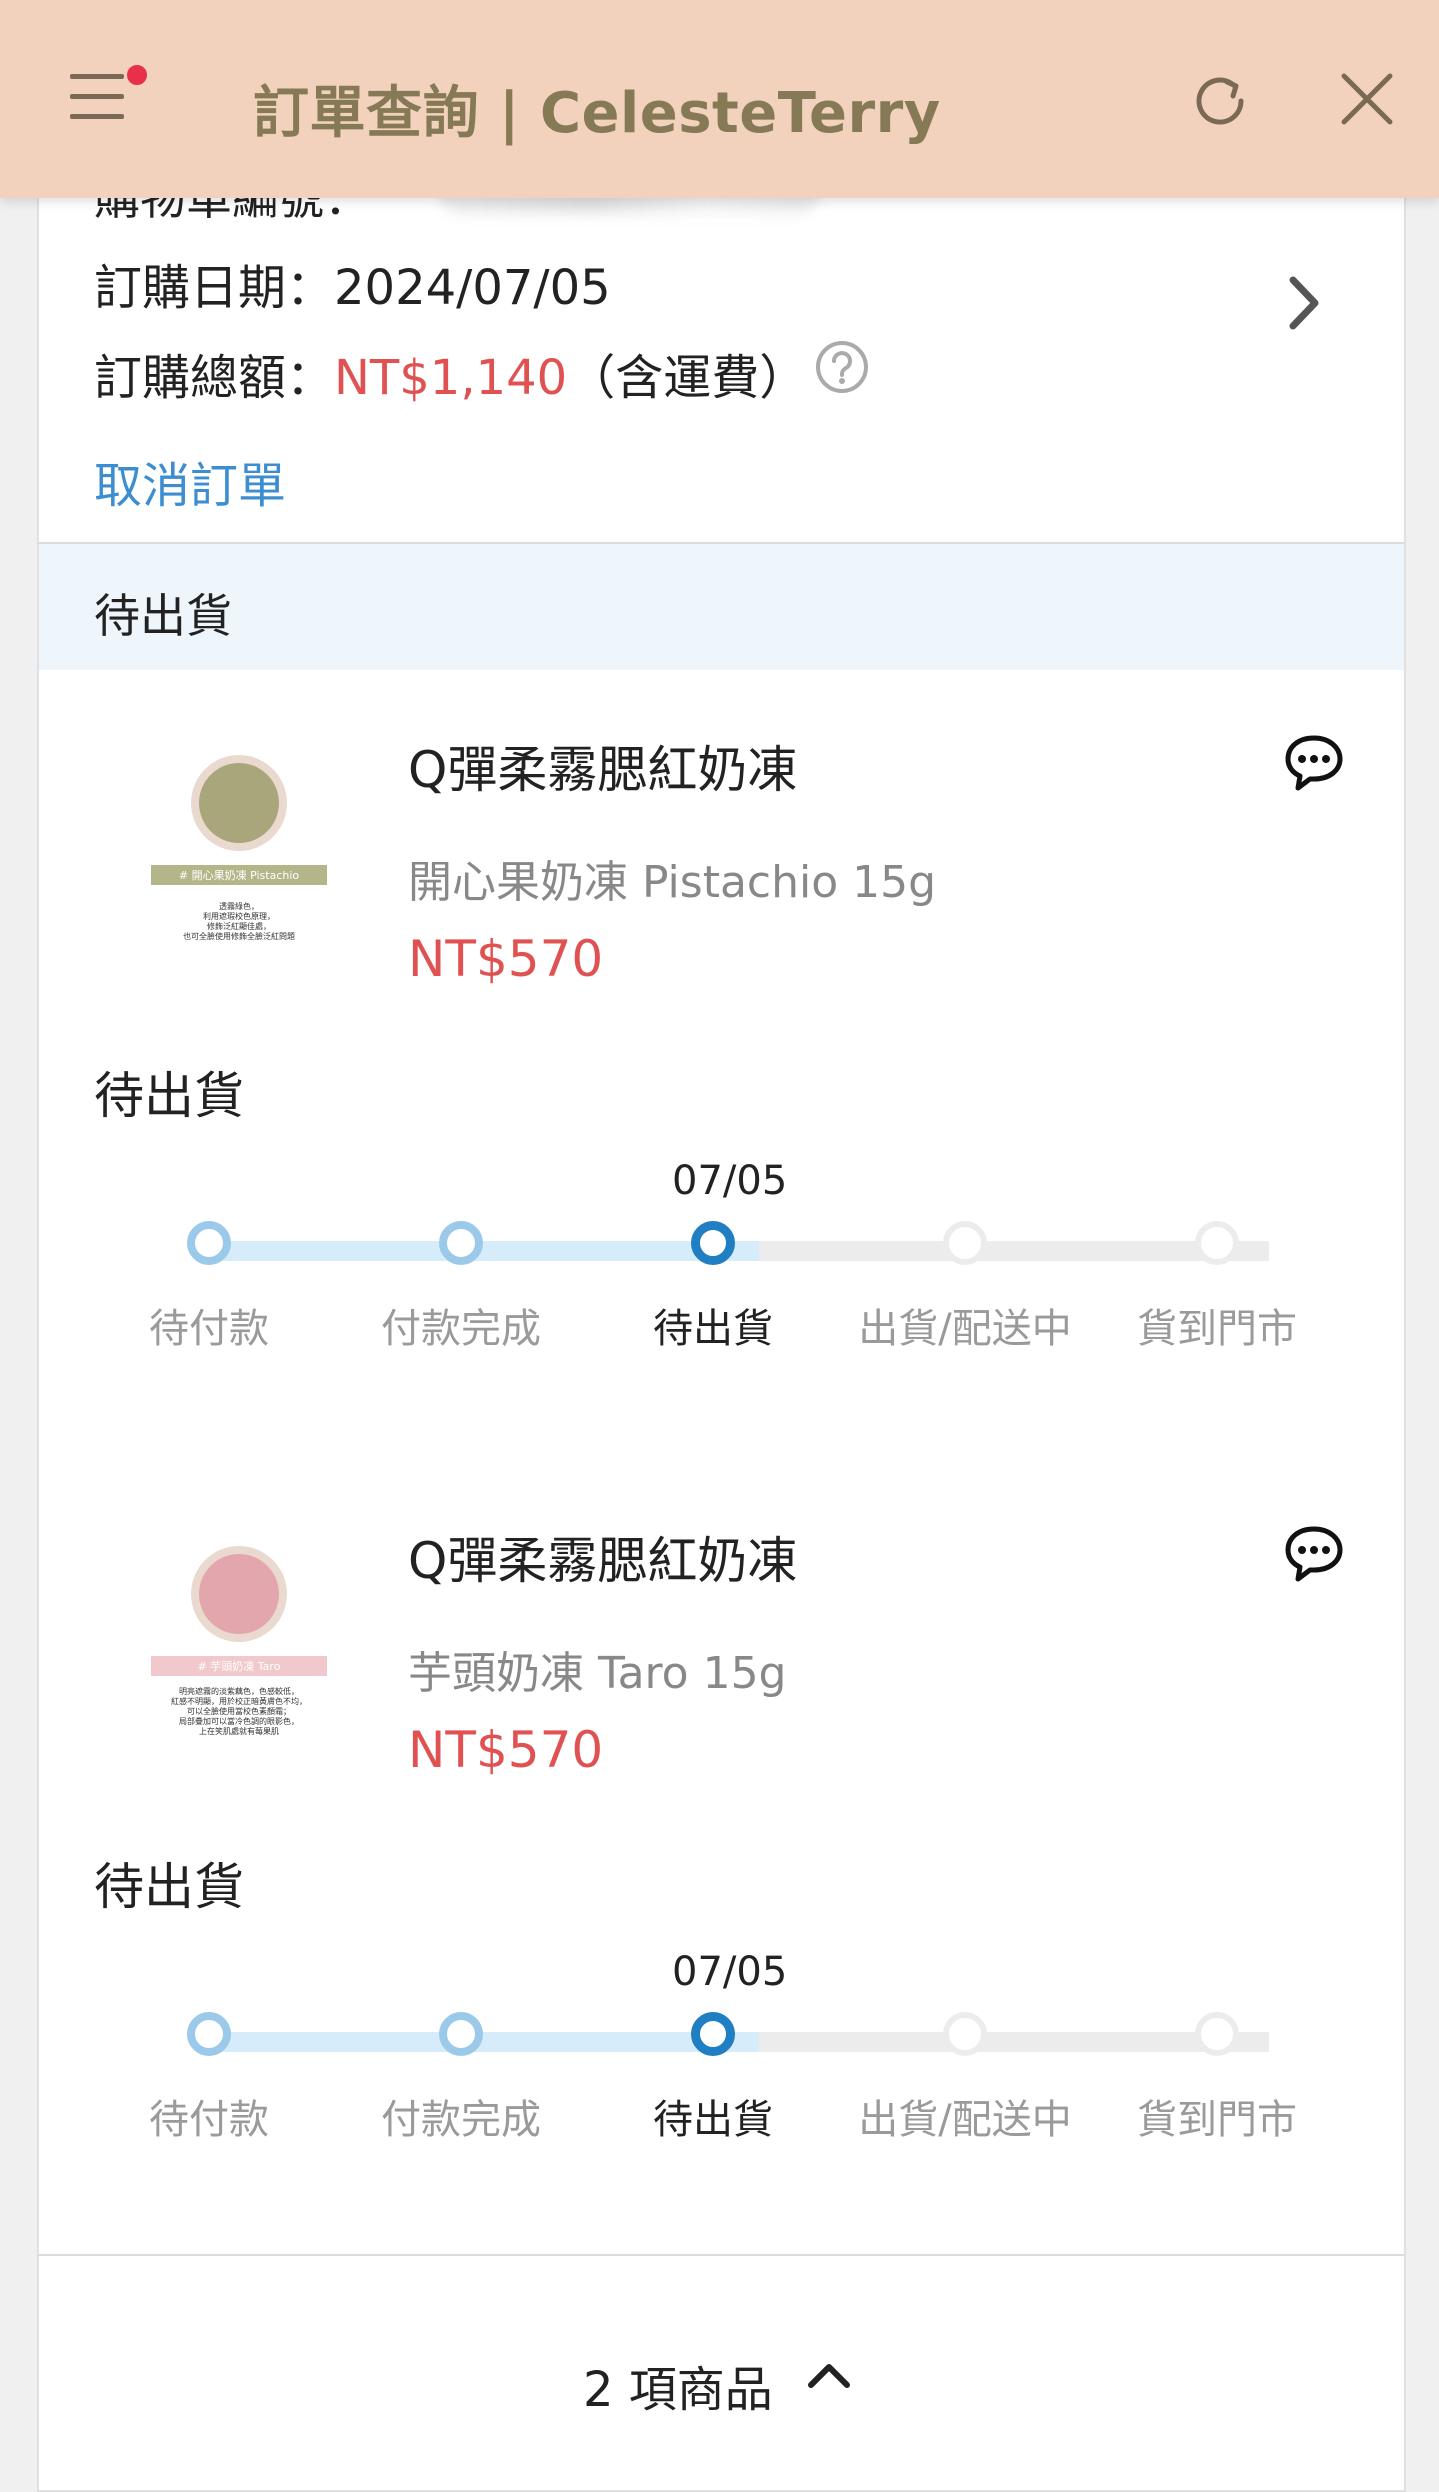 The height and width of the screenshot is (2492, 1439). I want to click on refresh-icon, so click(1220, 101).